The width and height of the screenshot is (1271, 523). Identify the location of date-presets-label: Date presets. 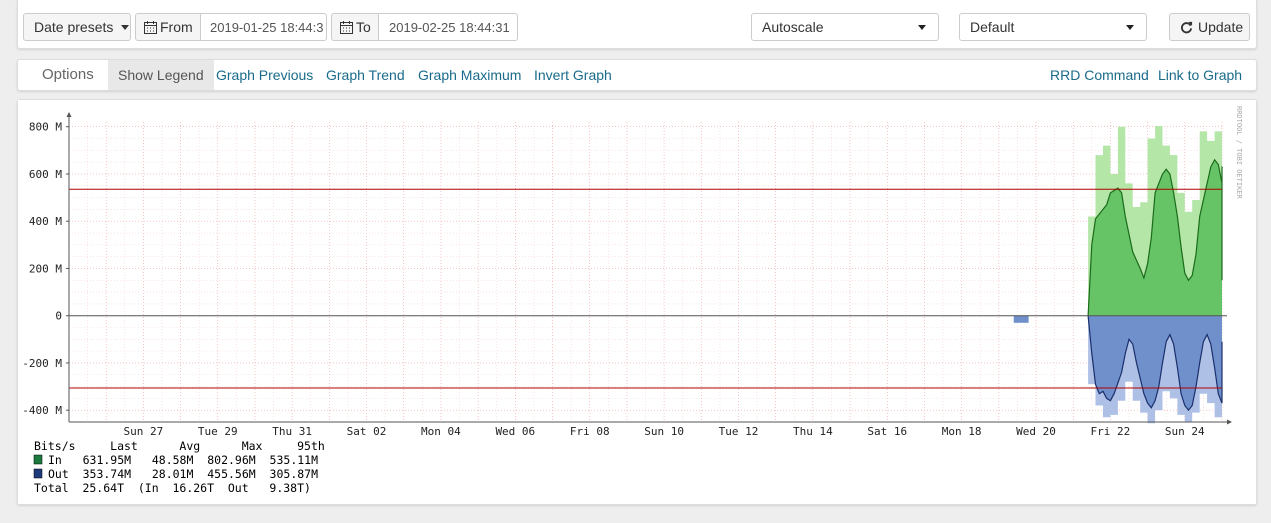
(74, 27).